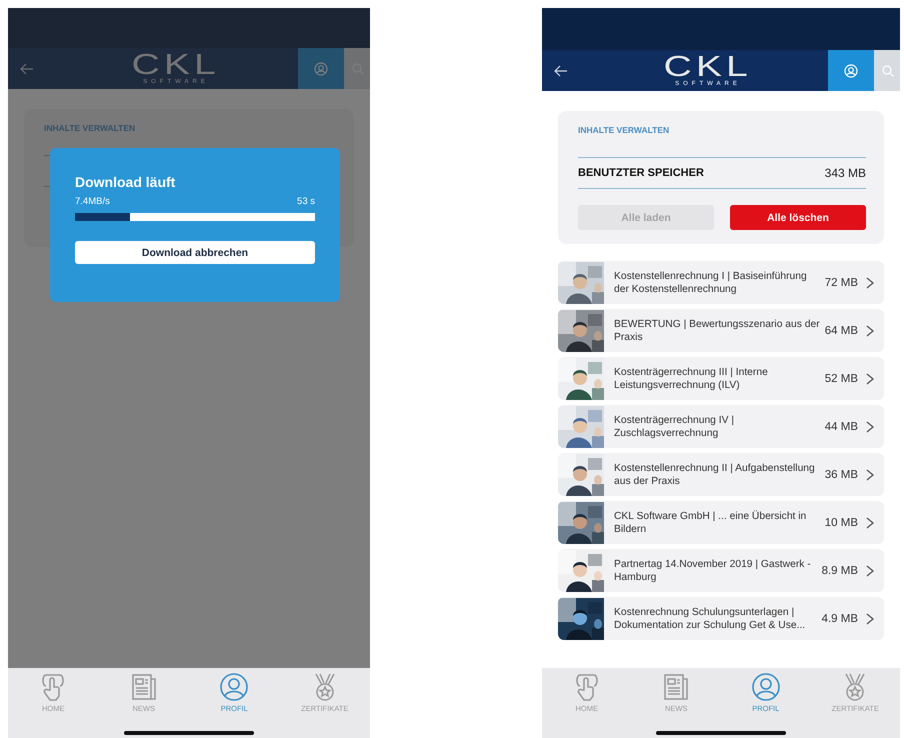  What do you see at coordinates (674, 427) in the screenshot?
I see `item-title: Kostenträgerrechnung IV | Zuschlagsverrechnung` at bounding box center [674, 427].